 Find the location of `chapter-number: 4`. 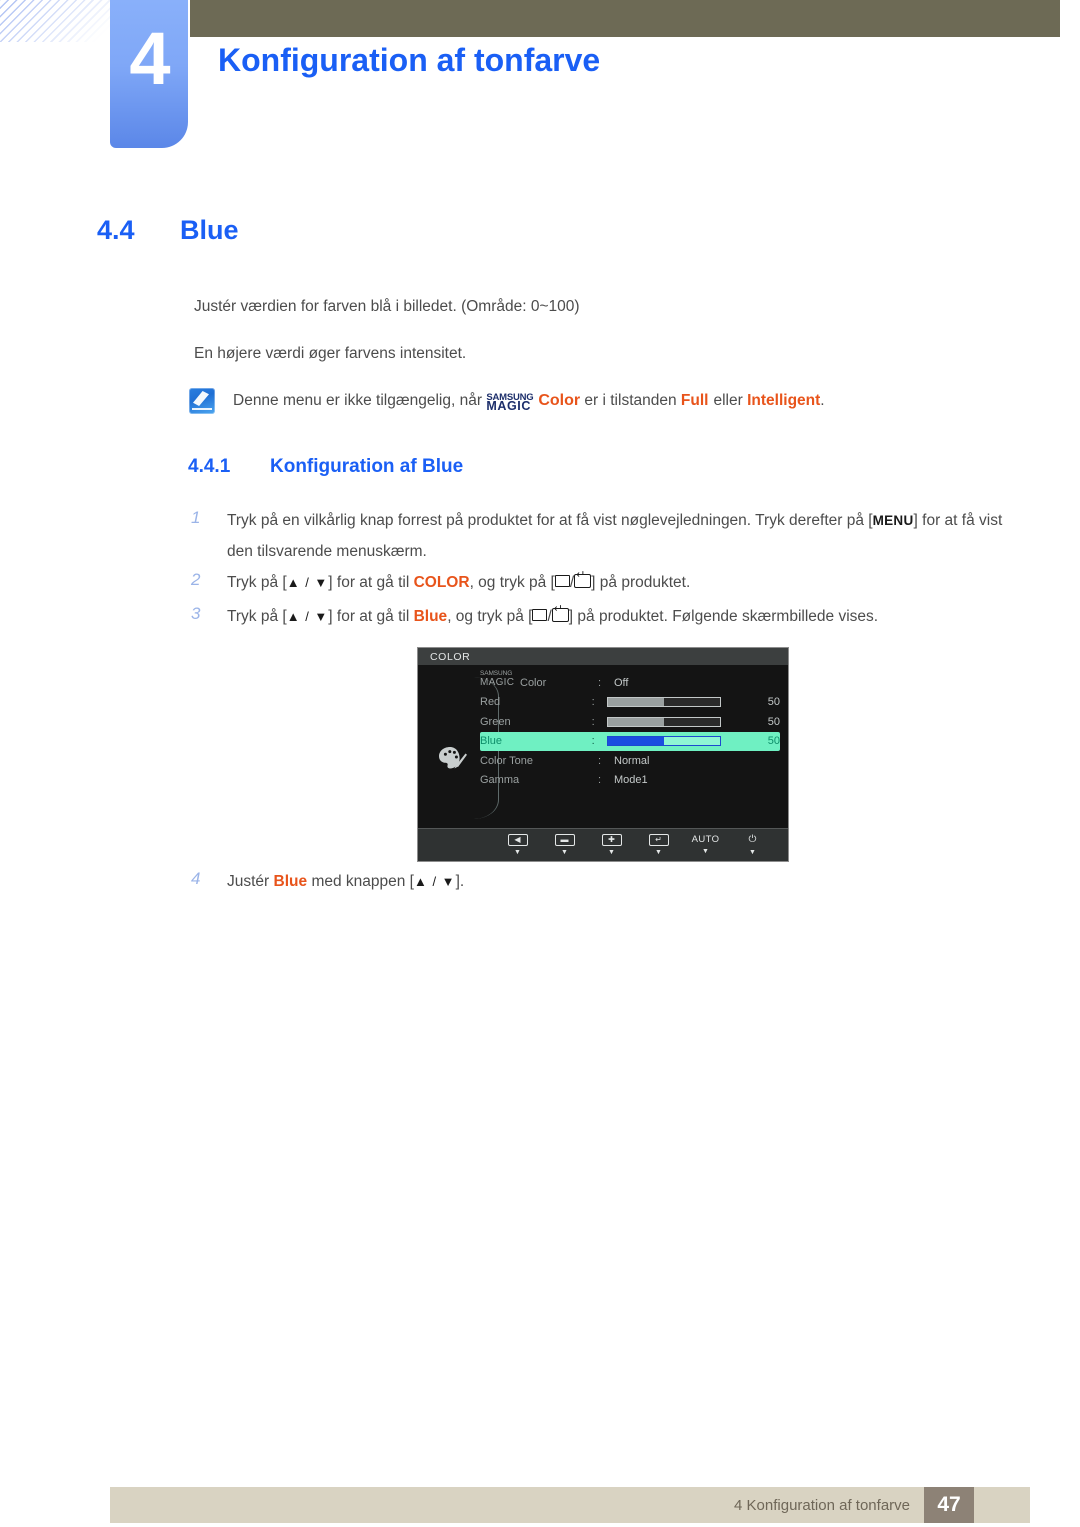

chapter-number: 4 is located at coordinates (149, 58).